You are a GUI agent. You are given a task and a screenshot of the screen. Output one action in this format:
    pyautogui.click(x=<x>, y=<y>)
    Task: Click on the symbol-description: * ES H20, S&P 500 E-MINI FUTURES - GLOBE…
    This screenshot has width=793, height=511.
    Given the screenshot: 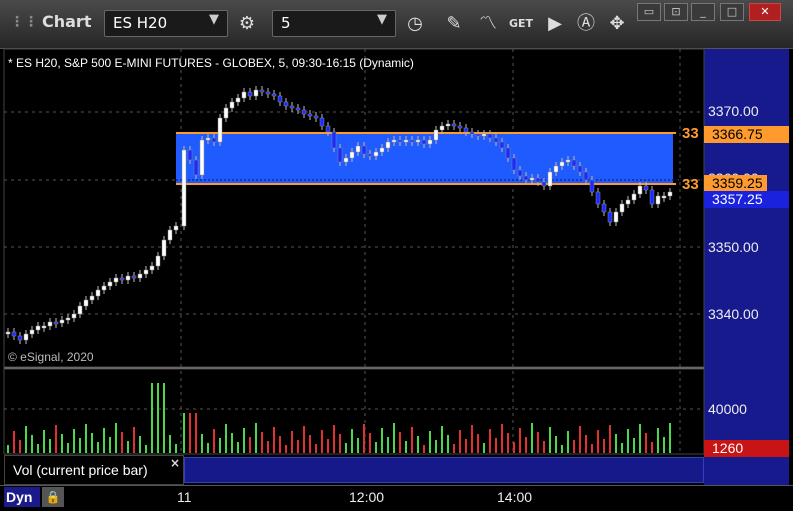 What is the action you would take?
    pyautogui.click(x=211, y=63)
    